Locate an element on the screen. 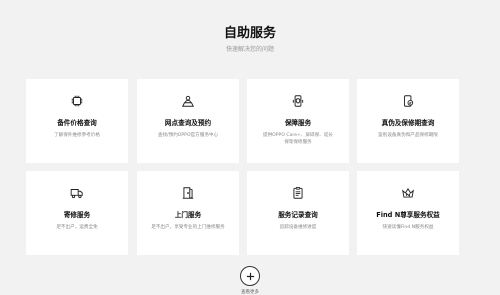  service-desc: 快速读懂Find N服务权益 is located at coordinates (408, 227).